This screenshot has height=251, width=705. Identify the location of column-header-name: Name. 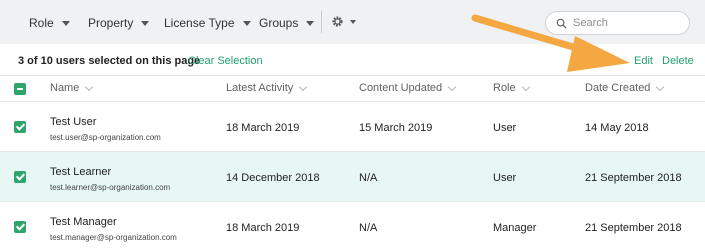
(72, 88).